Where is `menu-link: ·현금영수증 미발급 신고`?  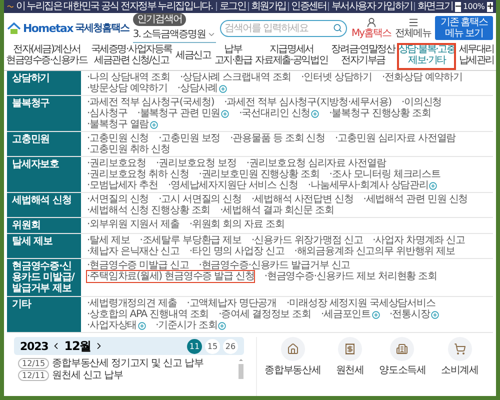
menu-link: ·현금영수증 미발급 신고 is located at coordinates (138, 265).